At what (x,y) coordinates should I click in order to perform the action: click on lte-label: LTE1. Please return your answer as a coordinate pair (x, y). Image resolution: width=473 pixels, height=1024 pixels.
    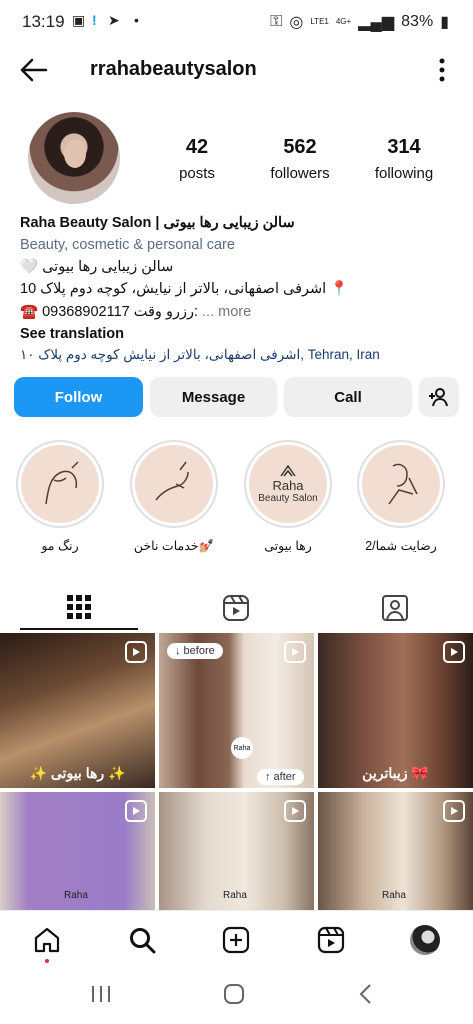
    Looking at the image, I should click on (319, 21).